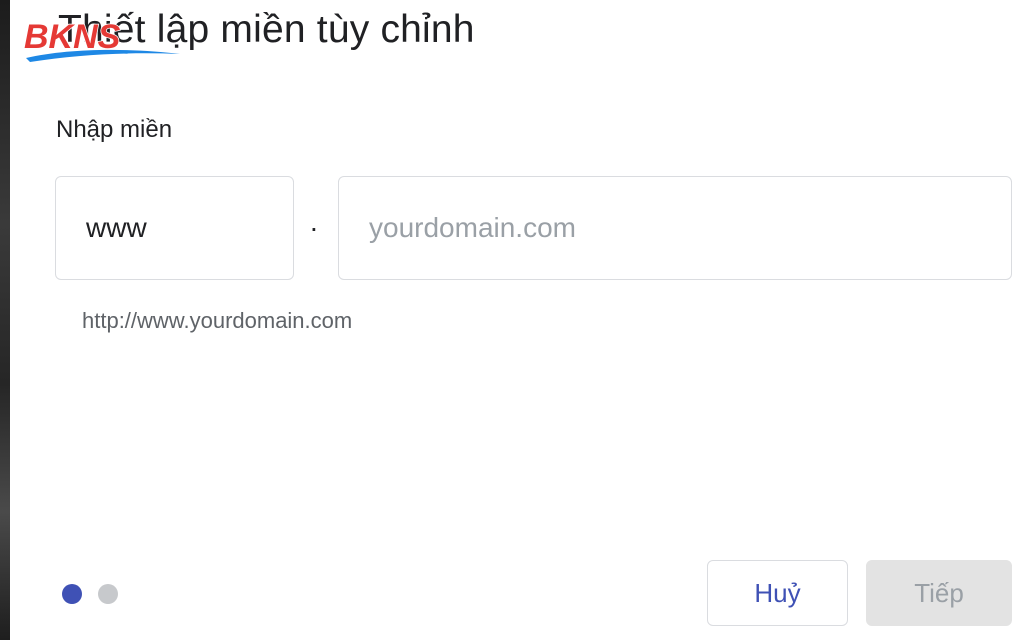  What do you see at coordinates (72, 594) in the screenshot?
I see `step-dot-active` at bounding box center [72, 594].